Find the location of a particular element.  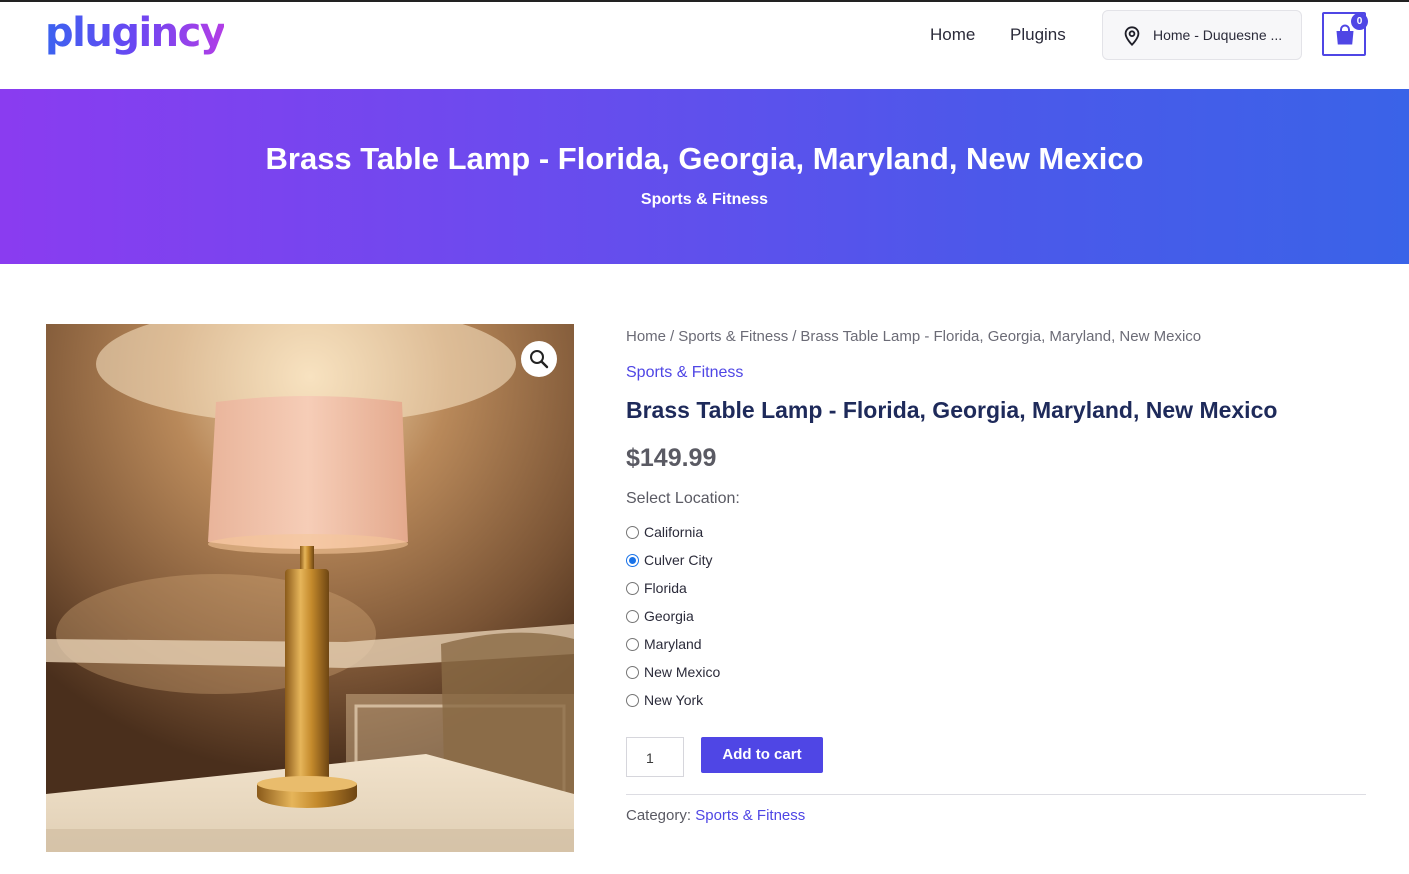

magnifier-icon is located at coordinates (539, 359).